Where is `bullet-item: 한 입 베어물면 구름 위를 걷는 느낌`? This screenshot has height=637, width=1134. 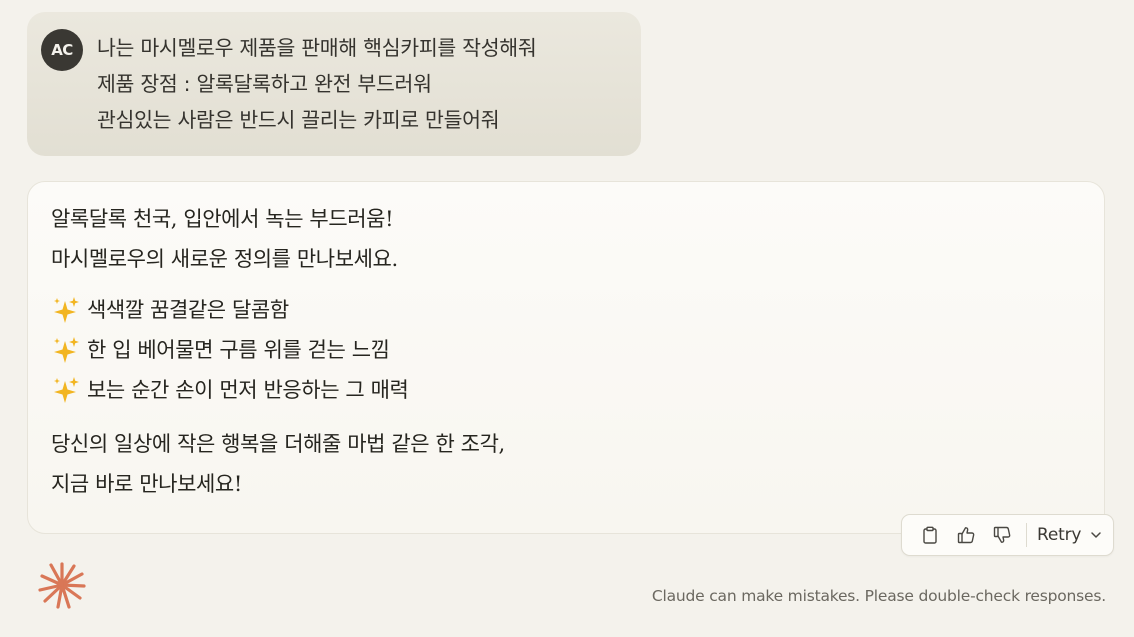 bullet-item: 한 입 베어물면 구름 위를 걷는 느낌 is located at coordinates (229, 350).